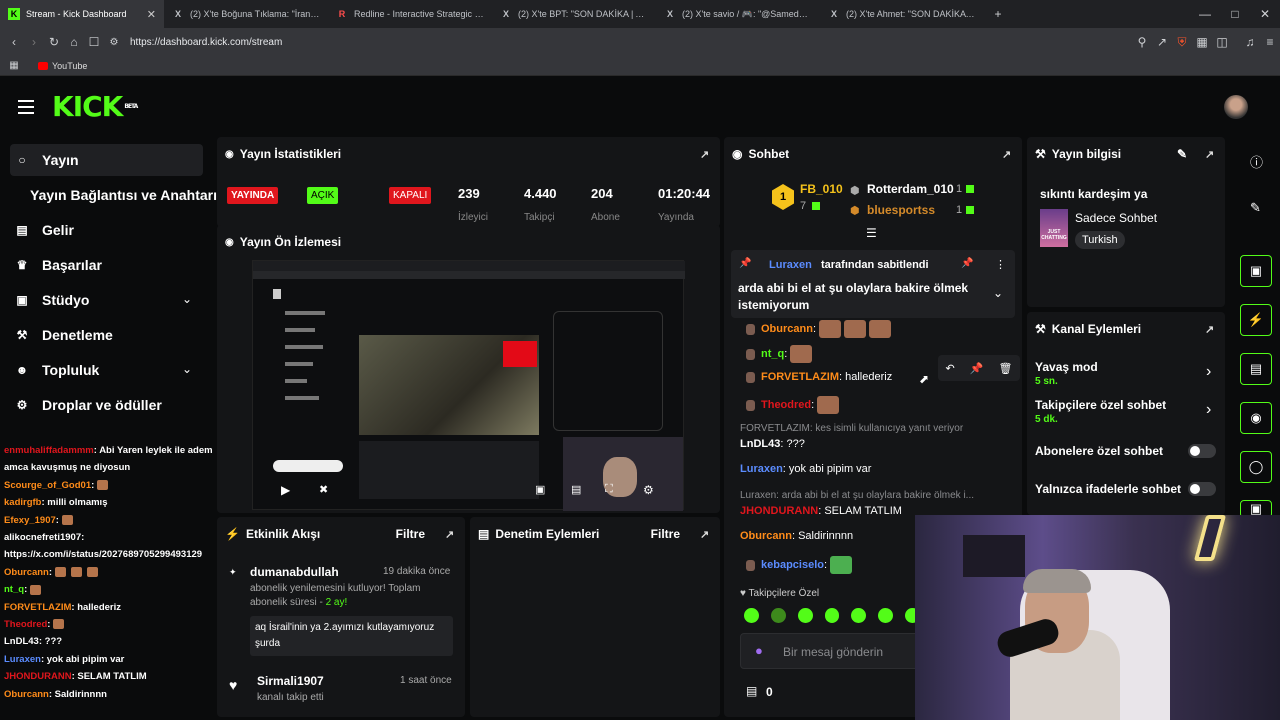 This screenshot has height=720, width=1280. Describe the element at coordinates (1236, 107) in the screenshot. I see `avatar` at that location.